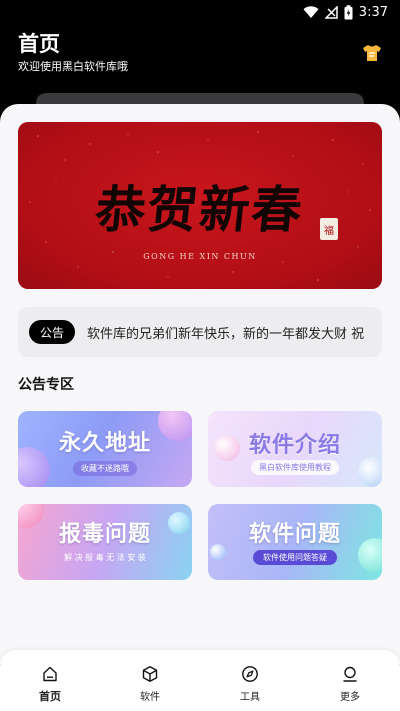  I want to click on card-subtitle: 解 决 报 毒 无 法 安 装, so click(105, 557).